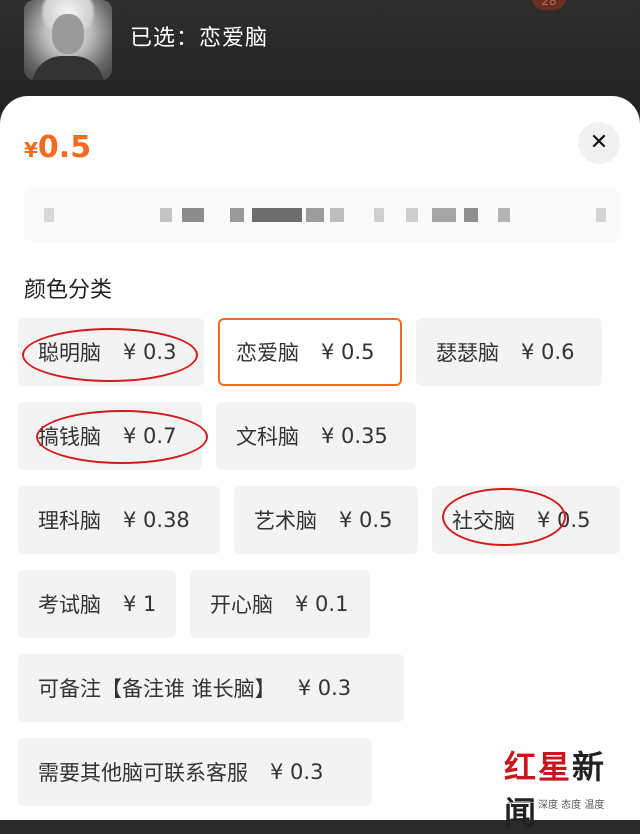 The height and width of the screenshot is (834, 640). I want to click on option-label: 恋爱脑, so click(267, 353).